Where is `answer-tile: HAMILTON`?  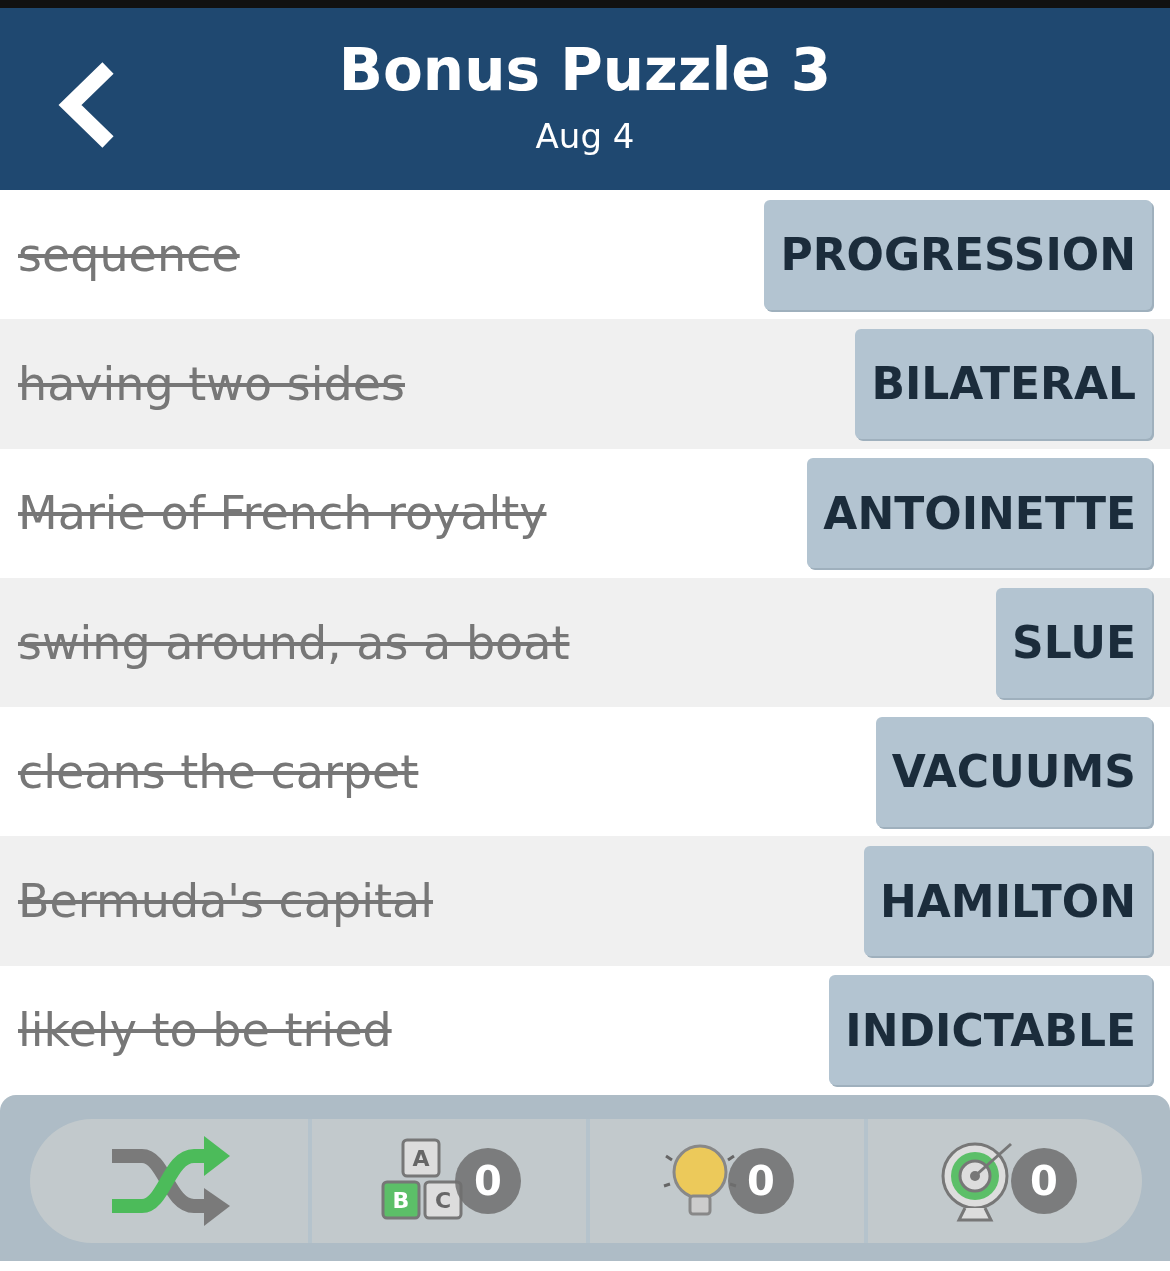 answer-tile: HAMILTON is located at coordinates (1007, 901).